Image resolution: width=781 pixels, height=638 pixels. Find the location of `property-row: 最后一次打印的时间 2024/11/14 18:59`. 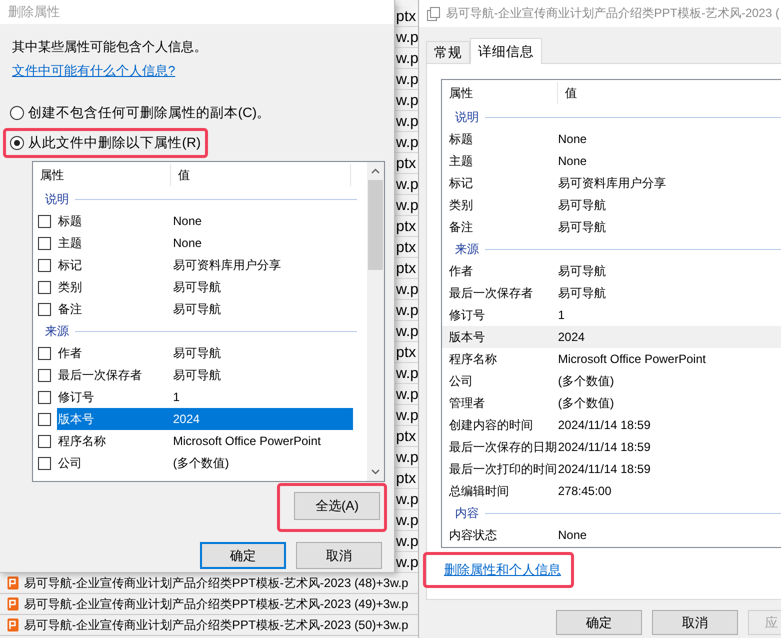

property-row: 最后一次打印的时间 2024/11/14 18:59 is located at coordinates (611, 469).